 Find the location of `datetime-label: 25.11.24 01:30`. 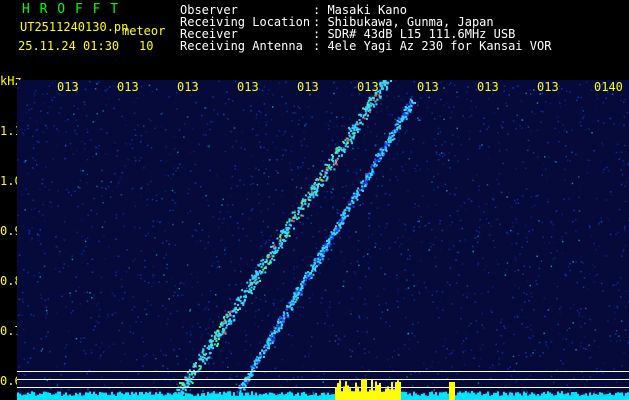

datetime-label: 25.11.24 01:30 is located at coordinates (69, 46).